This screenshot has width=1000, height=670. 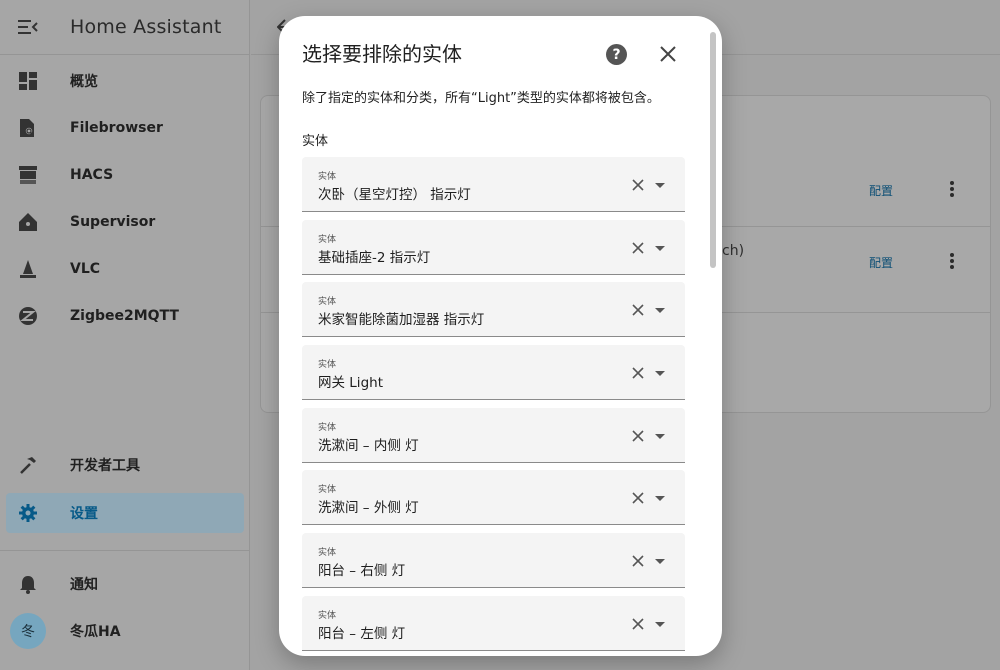 What do you see at coordinates (116, 128) in the screenshot?
I see `sidebar-item-label: Filebrowser` at bounding box center [116, 128].